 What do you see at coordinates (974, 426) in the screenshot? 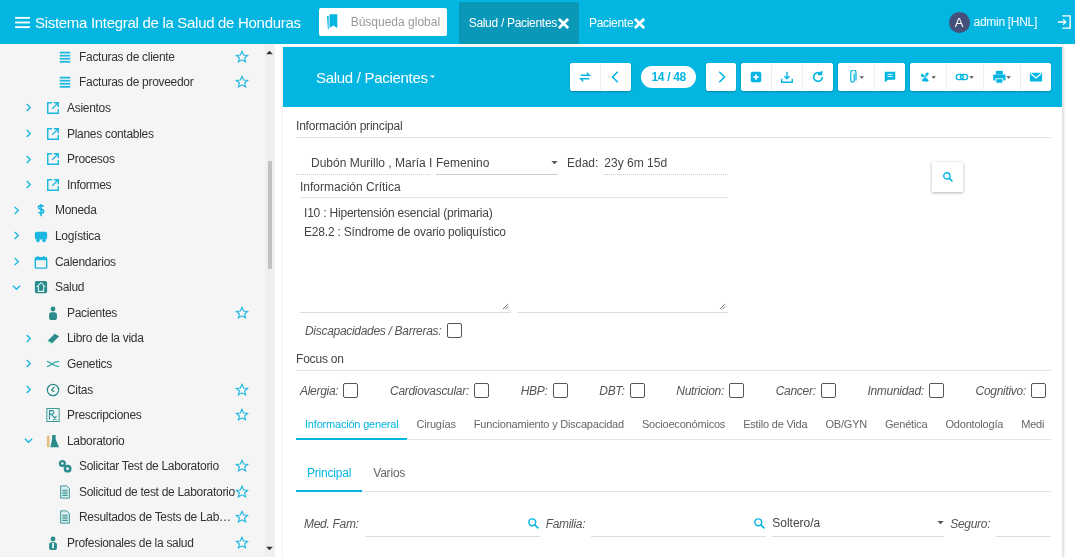
I see `tab: Odontología` at bounding box center [974, 426].